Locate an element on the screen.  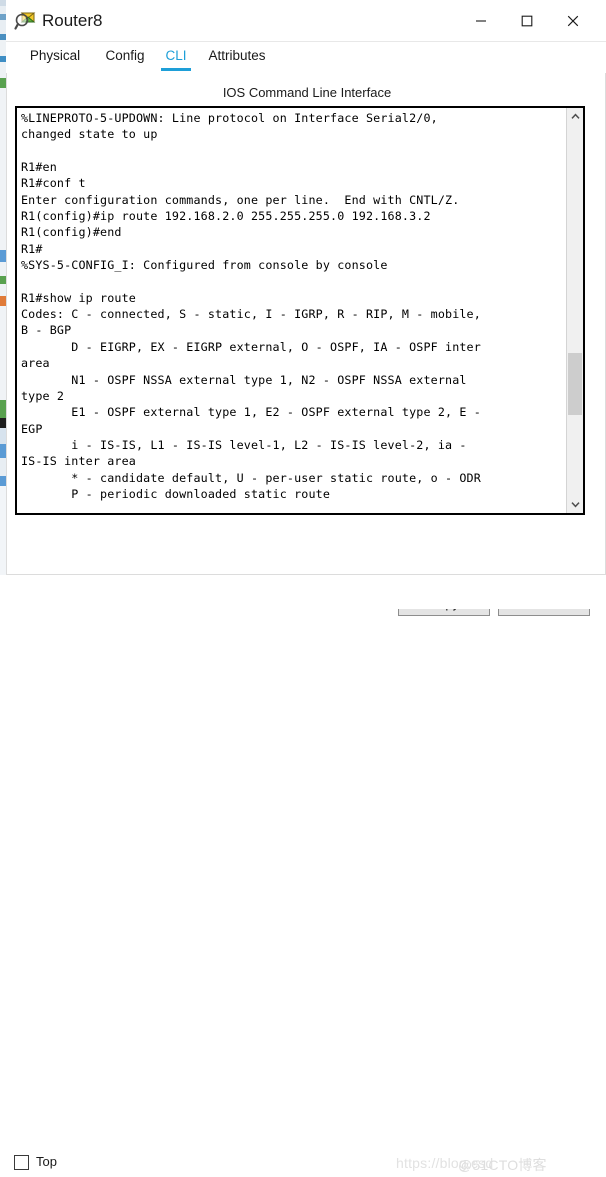
scroll-down-button is located at coordinates (575, 504).